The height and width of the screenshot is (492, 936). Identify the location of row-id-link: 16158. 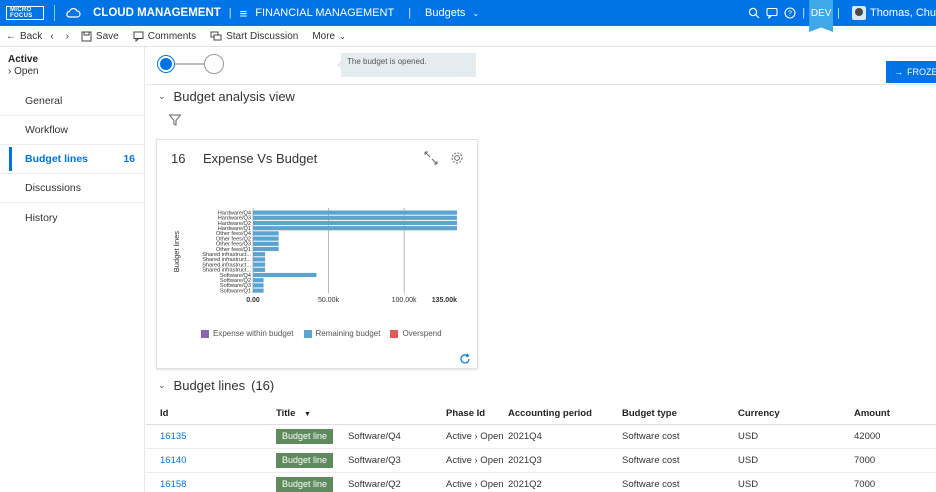
(173, 484).